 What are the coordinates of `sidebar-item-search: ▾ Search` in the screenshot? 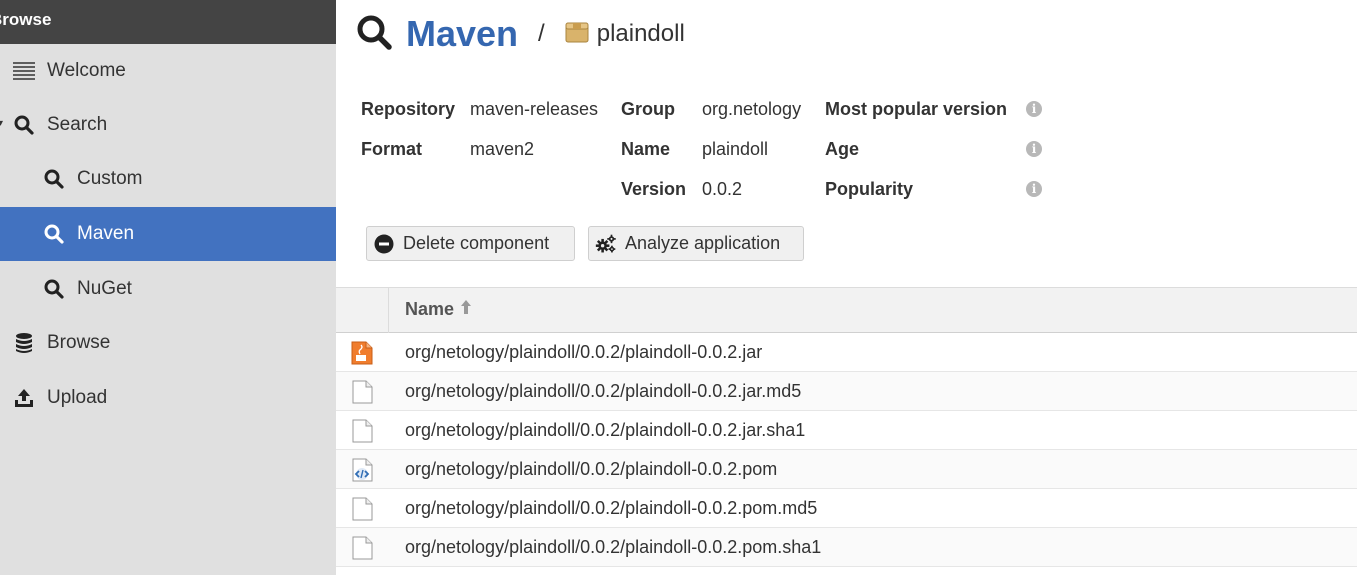 It's located at (168, 125).